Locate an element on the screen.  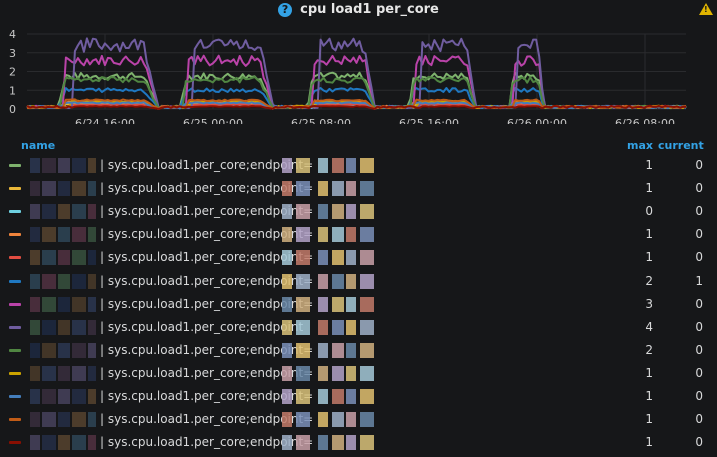
series-line is located at coordinates (357, 73).